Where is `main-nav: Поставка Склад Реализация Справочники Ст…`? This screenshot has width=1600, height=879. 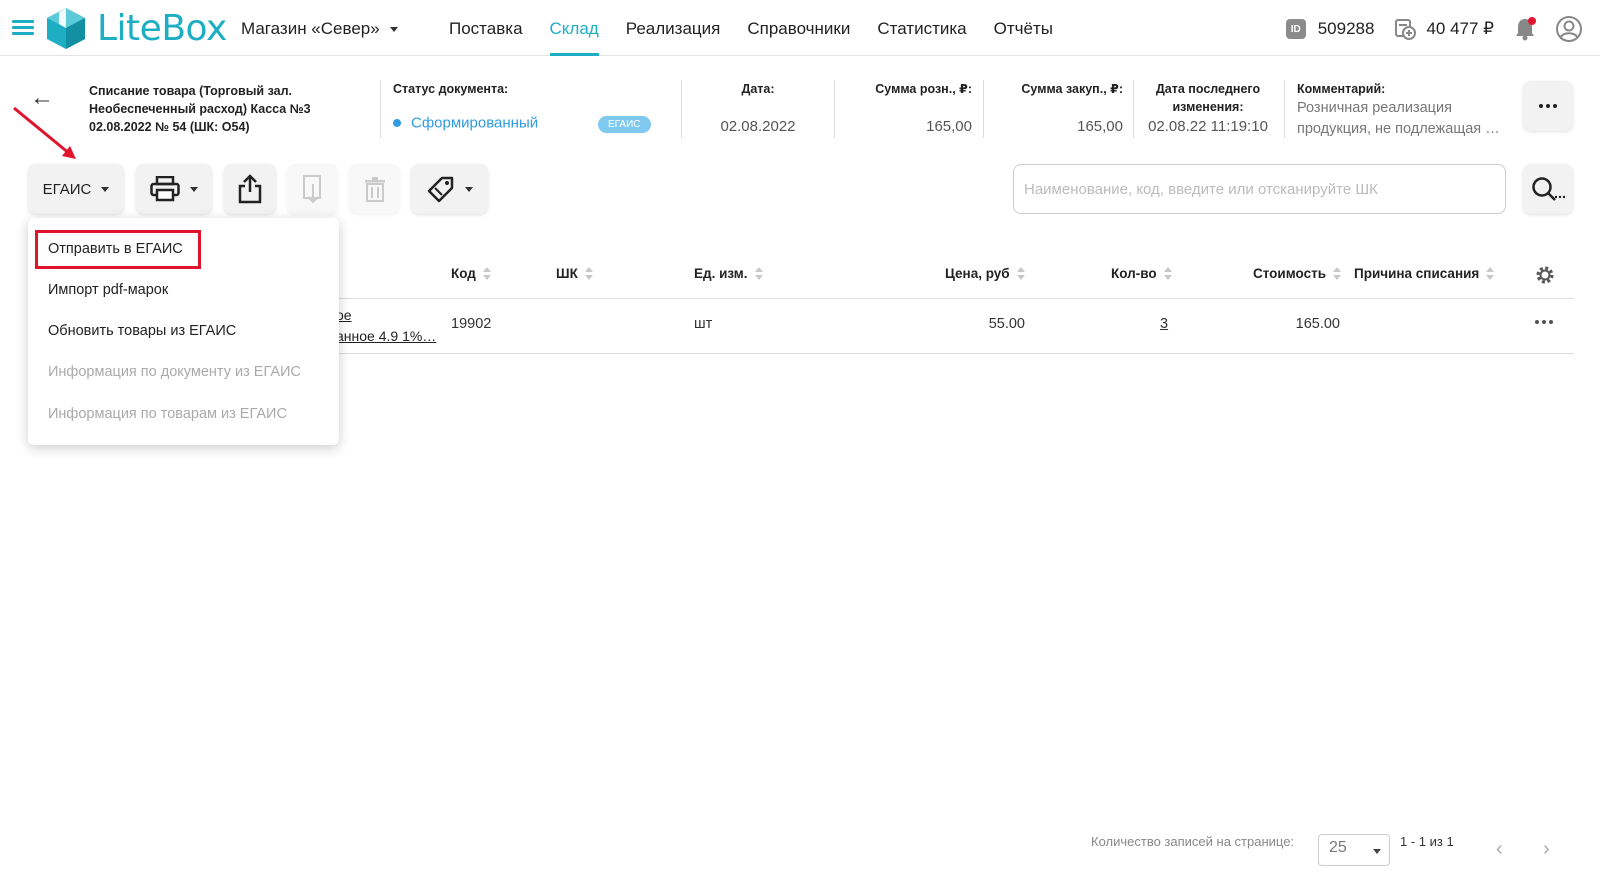 main-nav: Поставка Склад Реализация Справочники Ст… is located at coordinates (764, 28).